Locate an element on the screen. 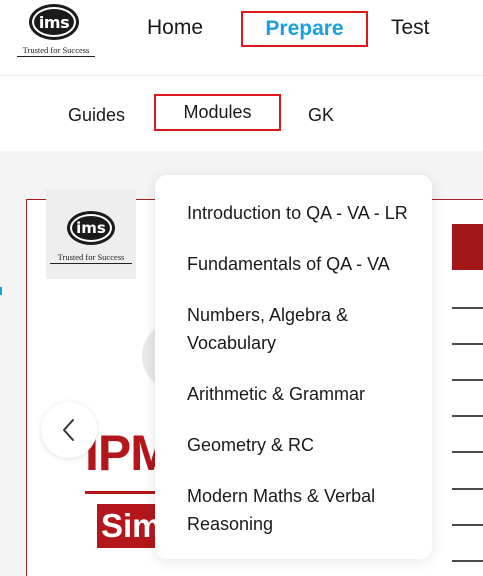 The height and width of the screenshot is (576, 483). module-item-geometry: Geometry & RC is located at coordinates (309, 445).